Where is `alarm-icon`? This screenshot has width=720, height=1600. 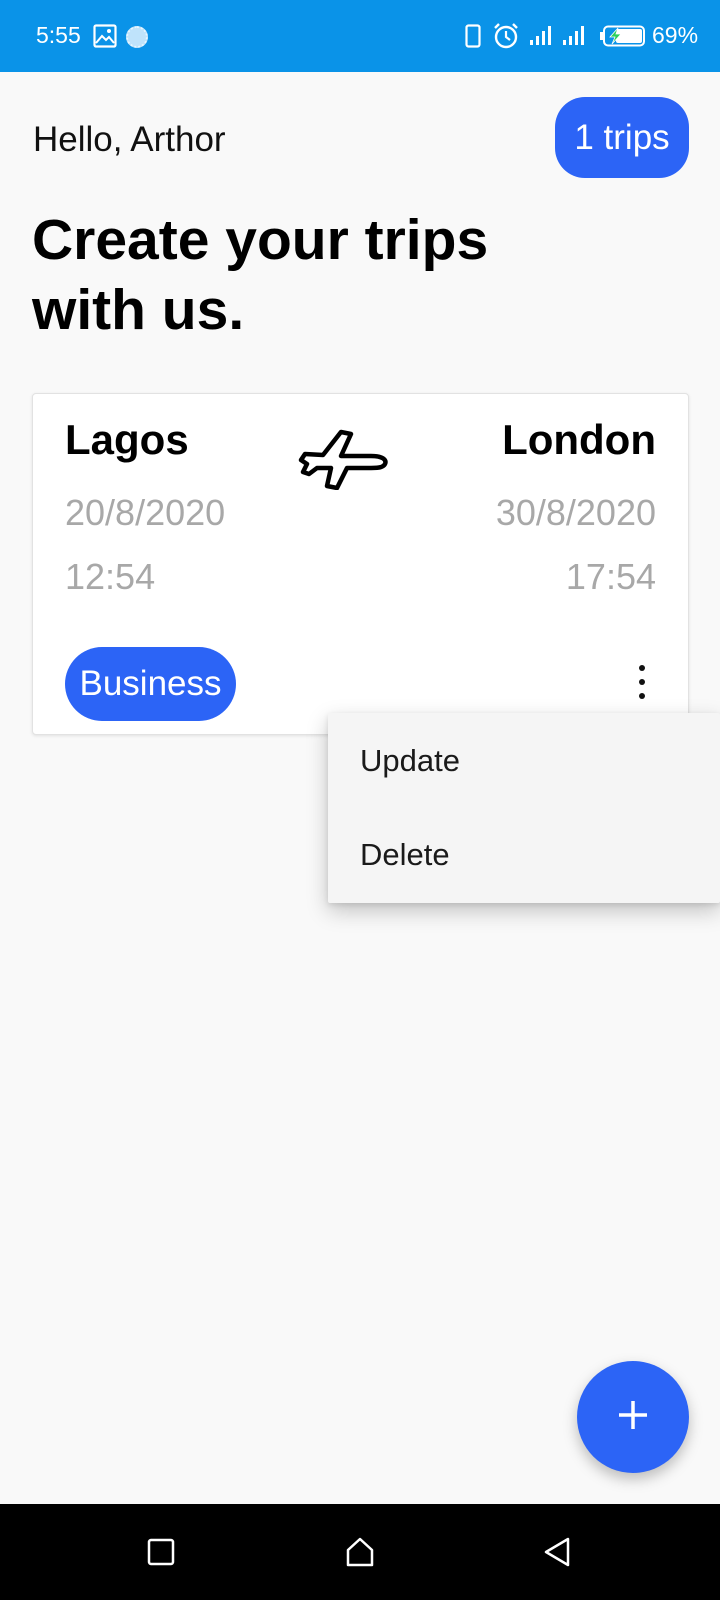
alarm-icon is located at coordinates (506, 38).